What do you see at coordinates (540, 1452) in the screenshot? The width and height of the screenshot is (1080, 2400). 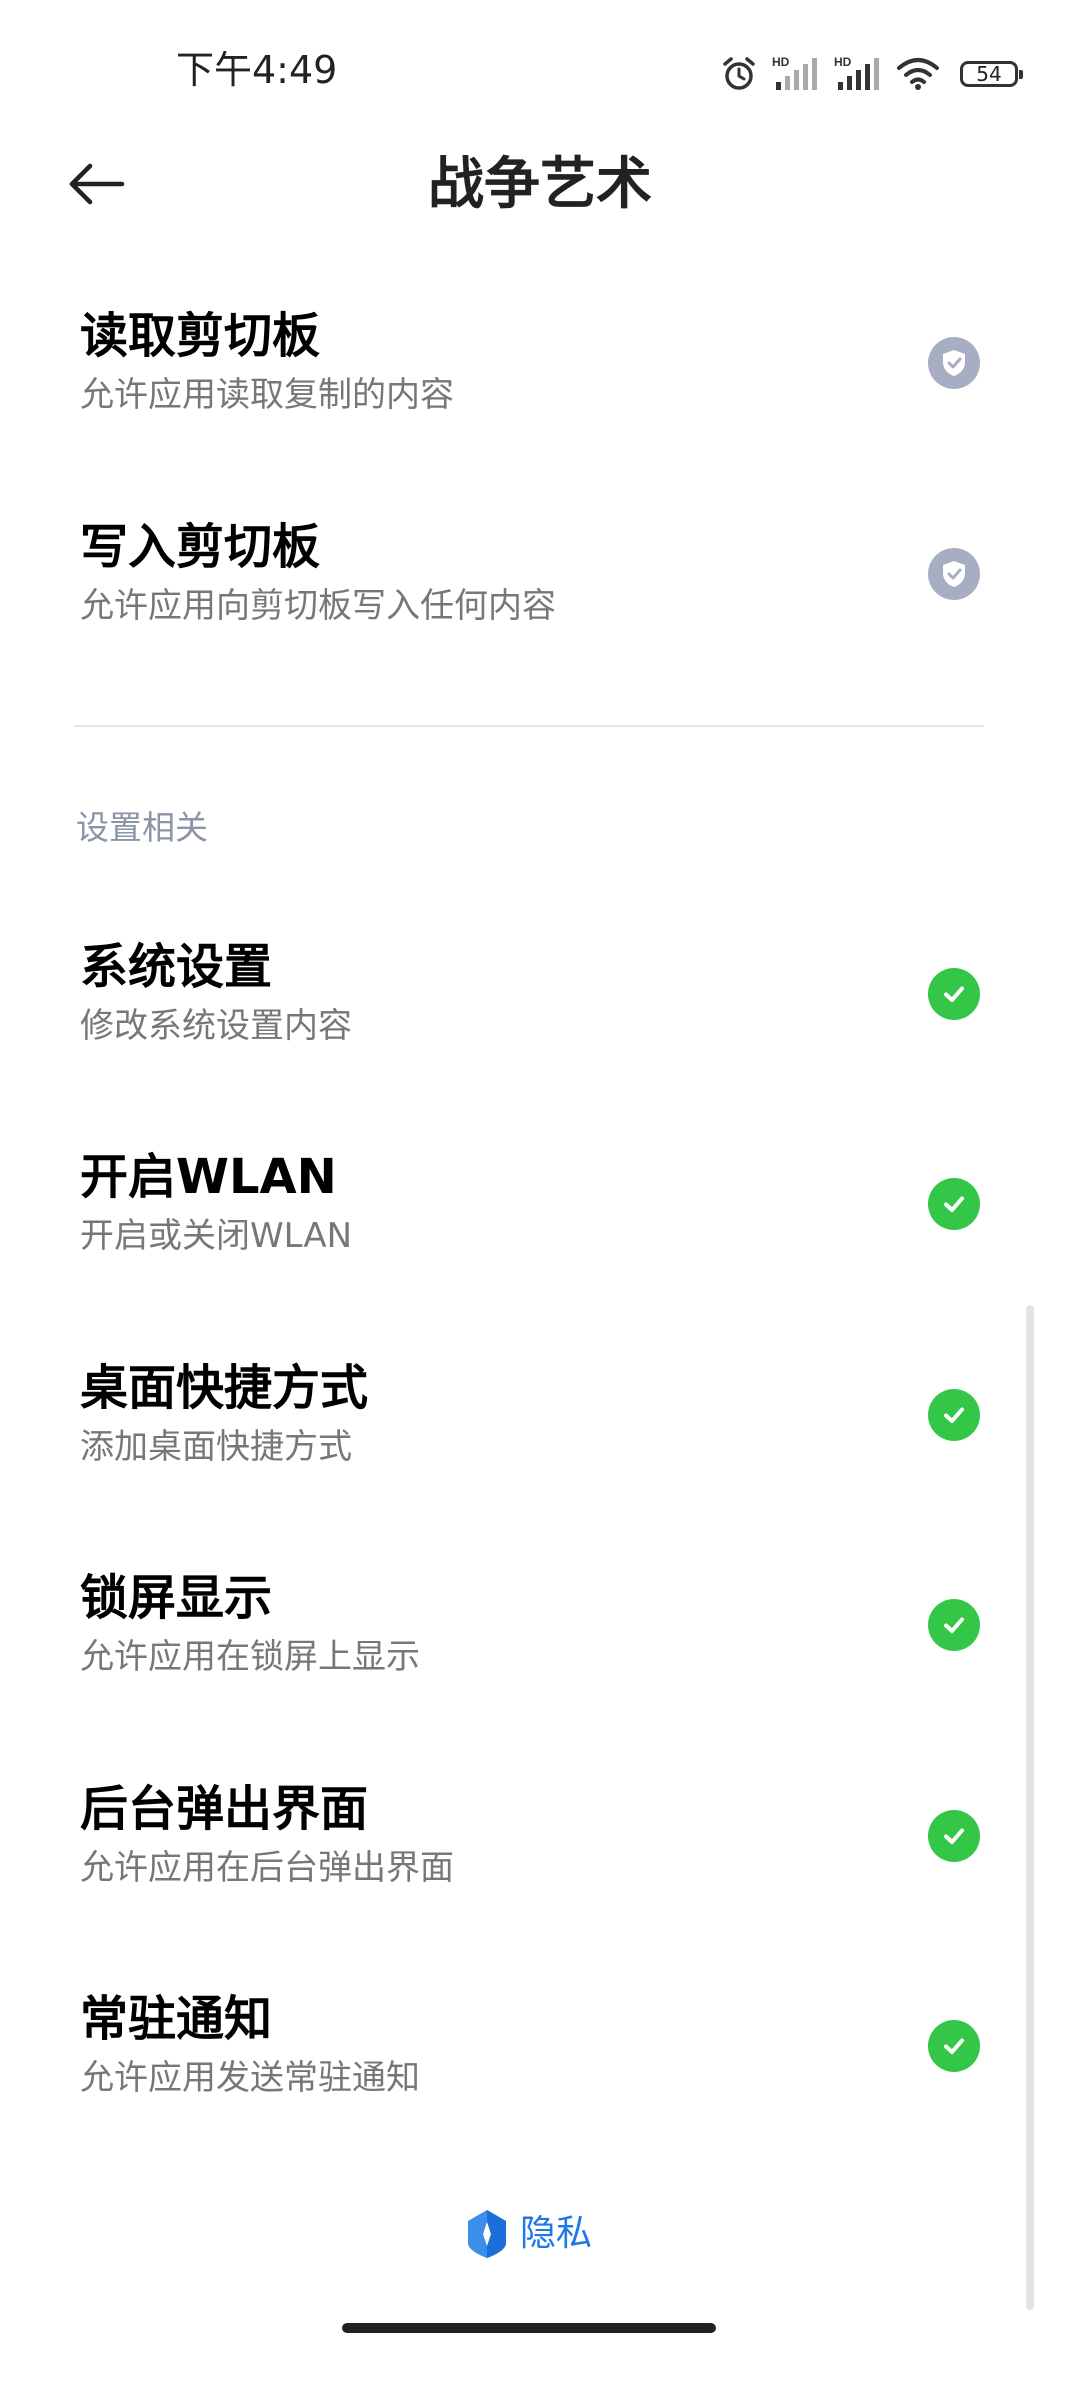 I see `permission-item-desktop-shortcut: 桌面快捷方式 添加桌面快捷方式` at bounding box center [540, 1452].